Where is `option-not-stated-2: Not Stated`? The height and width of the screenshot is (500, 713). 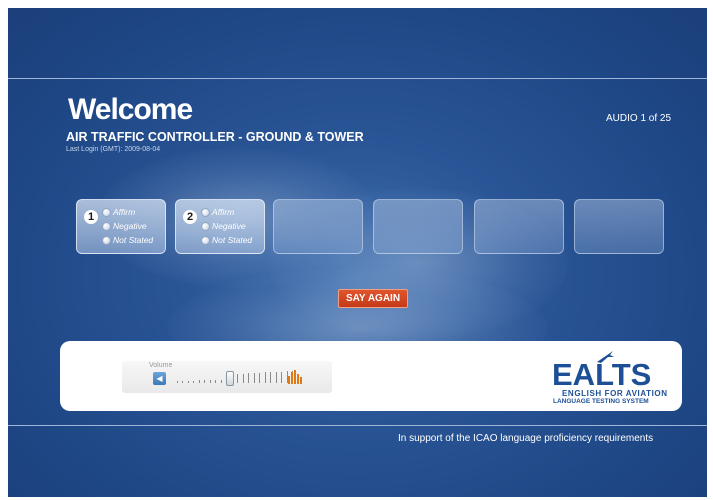 option-not-stated-2: Not Stated is located at coordinates (226, 240).